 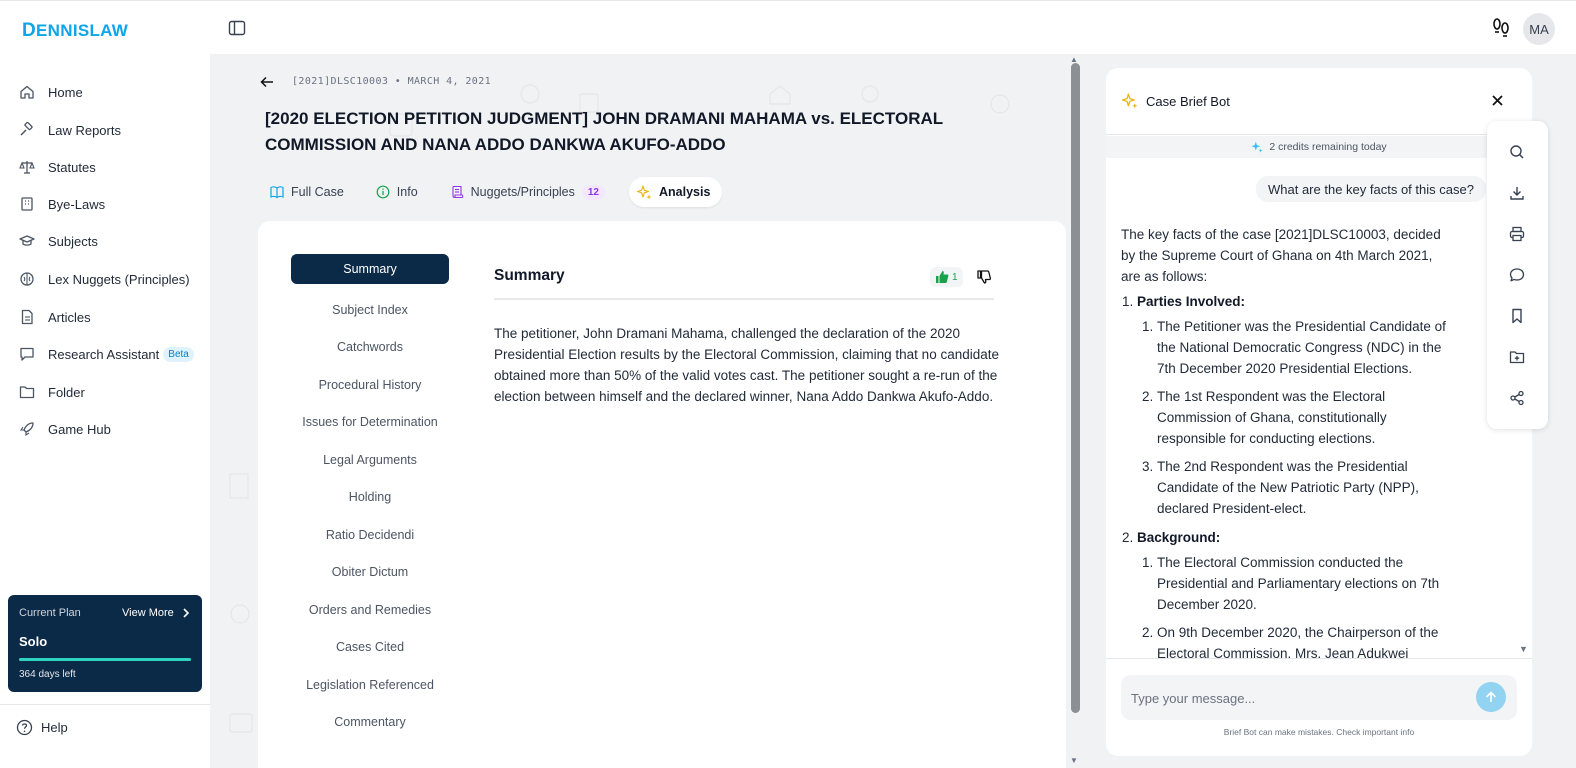 What do you see at coordinates (61, 204) in the screenshot?
I see `sidebar-item-bye-laws: Bye-Laws` at bounding box center [61, 204].